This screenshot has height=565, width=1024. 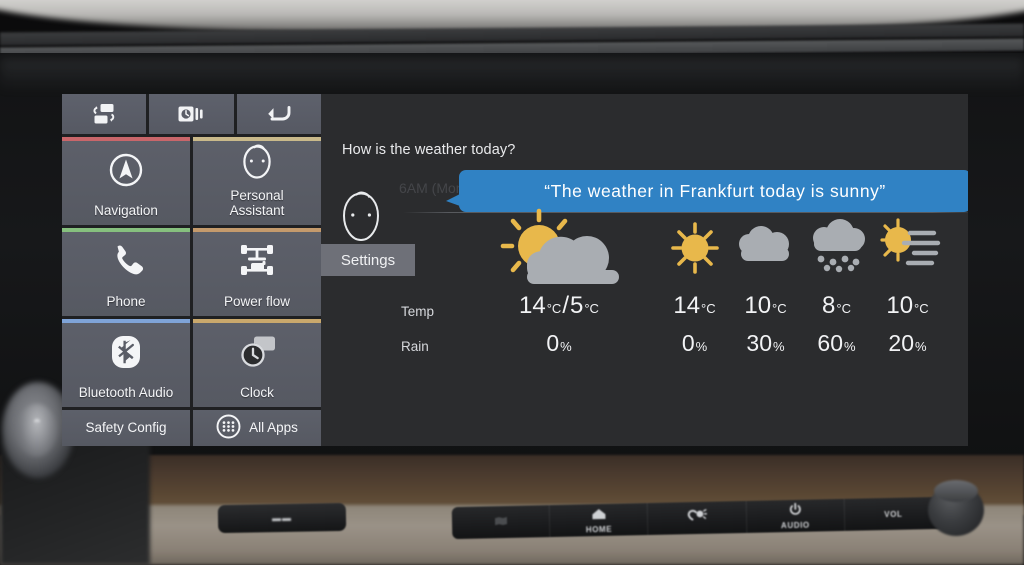 I want to click on recent-history-icon, so click(x=191, y=114).